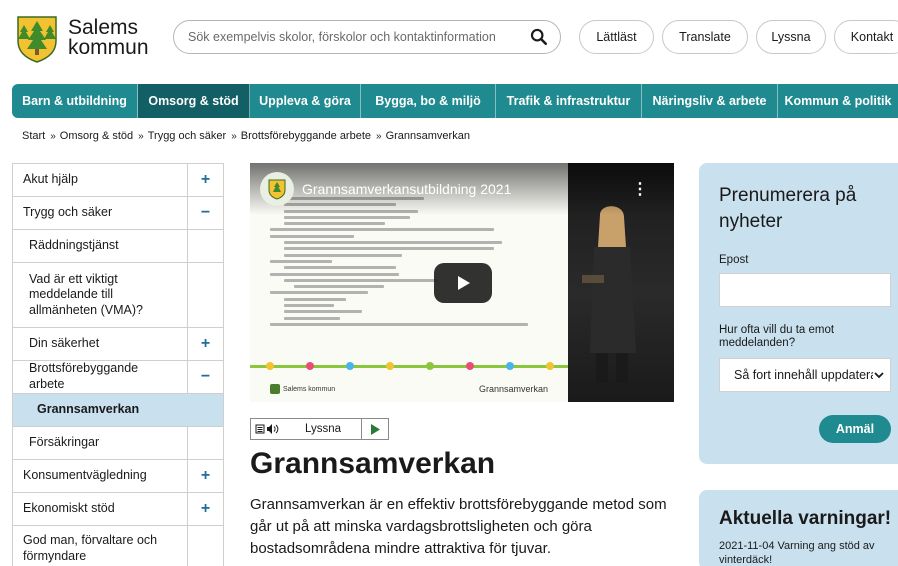 The width and height of the screenshot is (898, 566). I want to click on nav-label: Näringsliv & arbete, so click(709, 101).